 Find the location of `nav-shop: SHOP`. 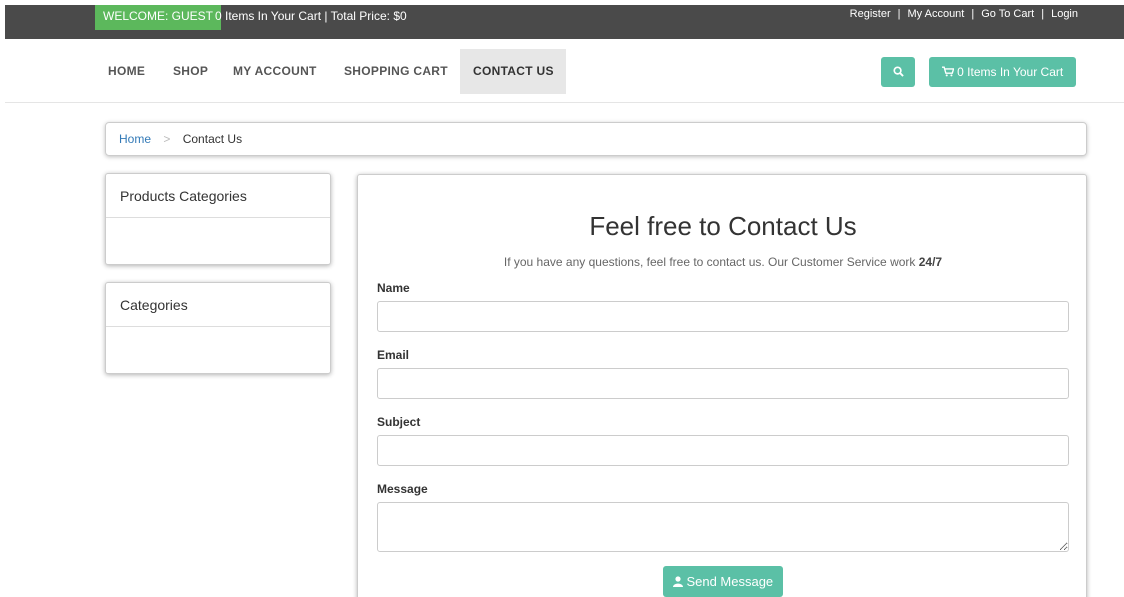

nav-shop: SHOP is located at coordinates (190, 71).